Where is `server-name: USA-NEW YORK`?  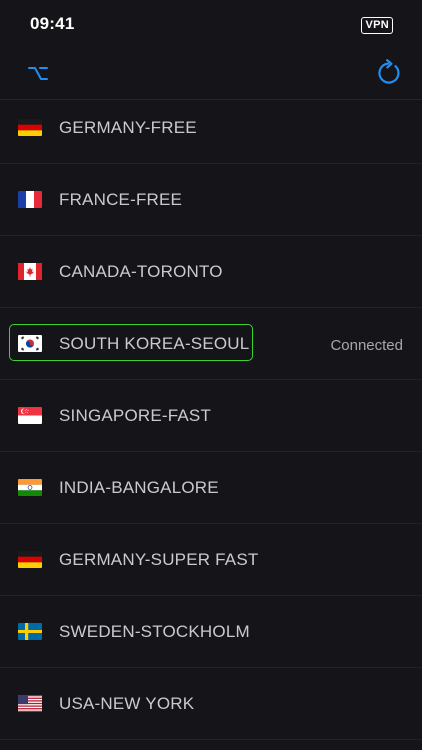 server-name: USA-NEW YORK is located at coordinates (127, 703).